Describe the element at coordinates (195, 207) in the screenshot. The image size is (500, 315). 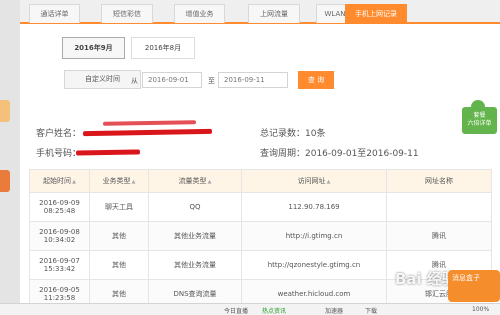
I see `traffic-type-cell: QQ` at that location.